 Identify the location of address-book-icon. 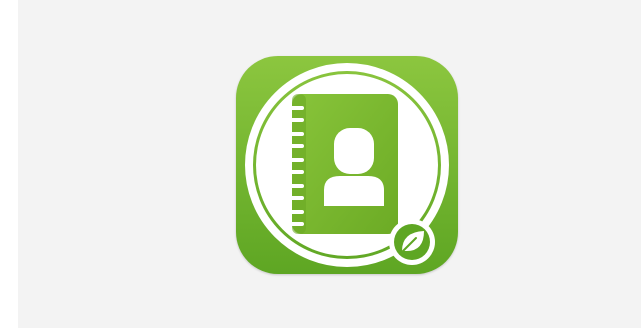
(337, 164).